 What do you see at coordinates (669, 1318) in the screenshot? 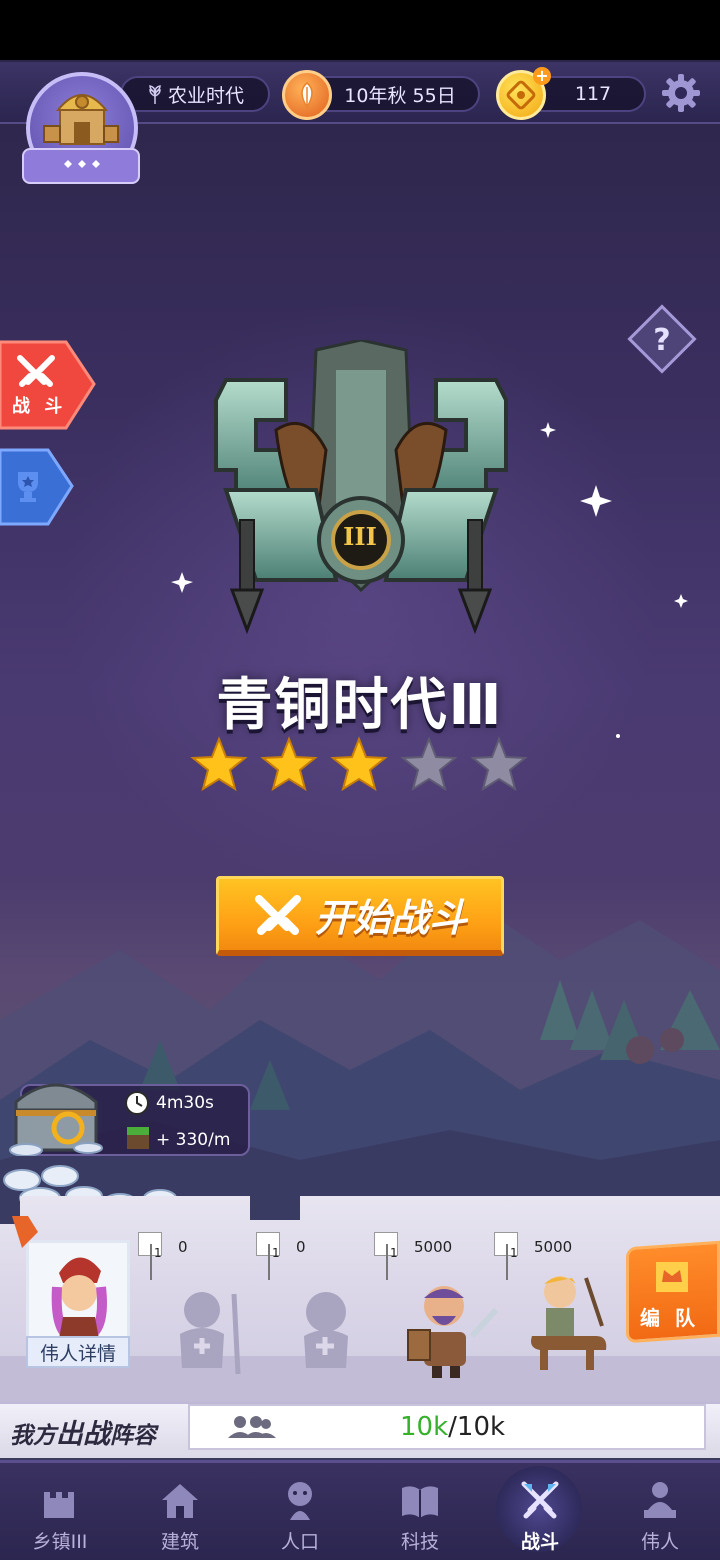
I see `formation-label: 编 队` at bounding box center [669, 1318].